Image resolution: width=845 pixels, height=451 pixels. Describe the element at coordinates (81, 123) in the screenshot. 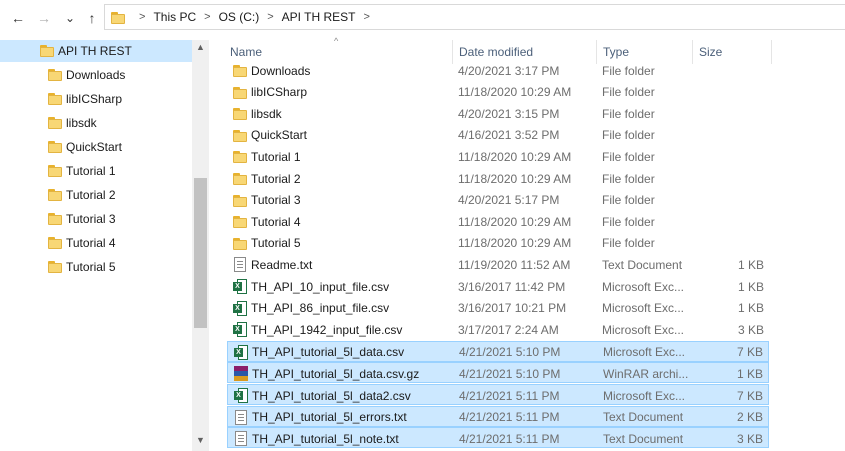

I see `nav-item-label: libsdk` at that location.